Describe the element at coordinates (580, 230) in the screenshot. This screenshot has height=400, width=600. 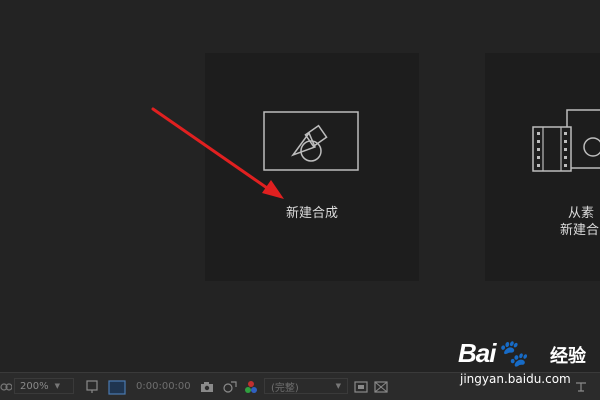
I see `from-footage-label-line2: 新建合` at that location.